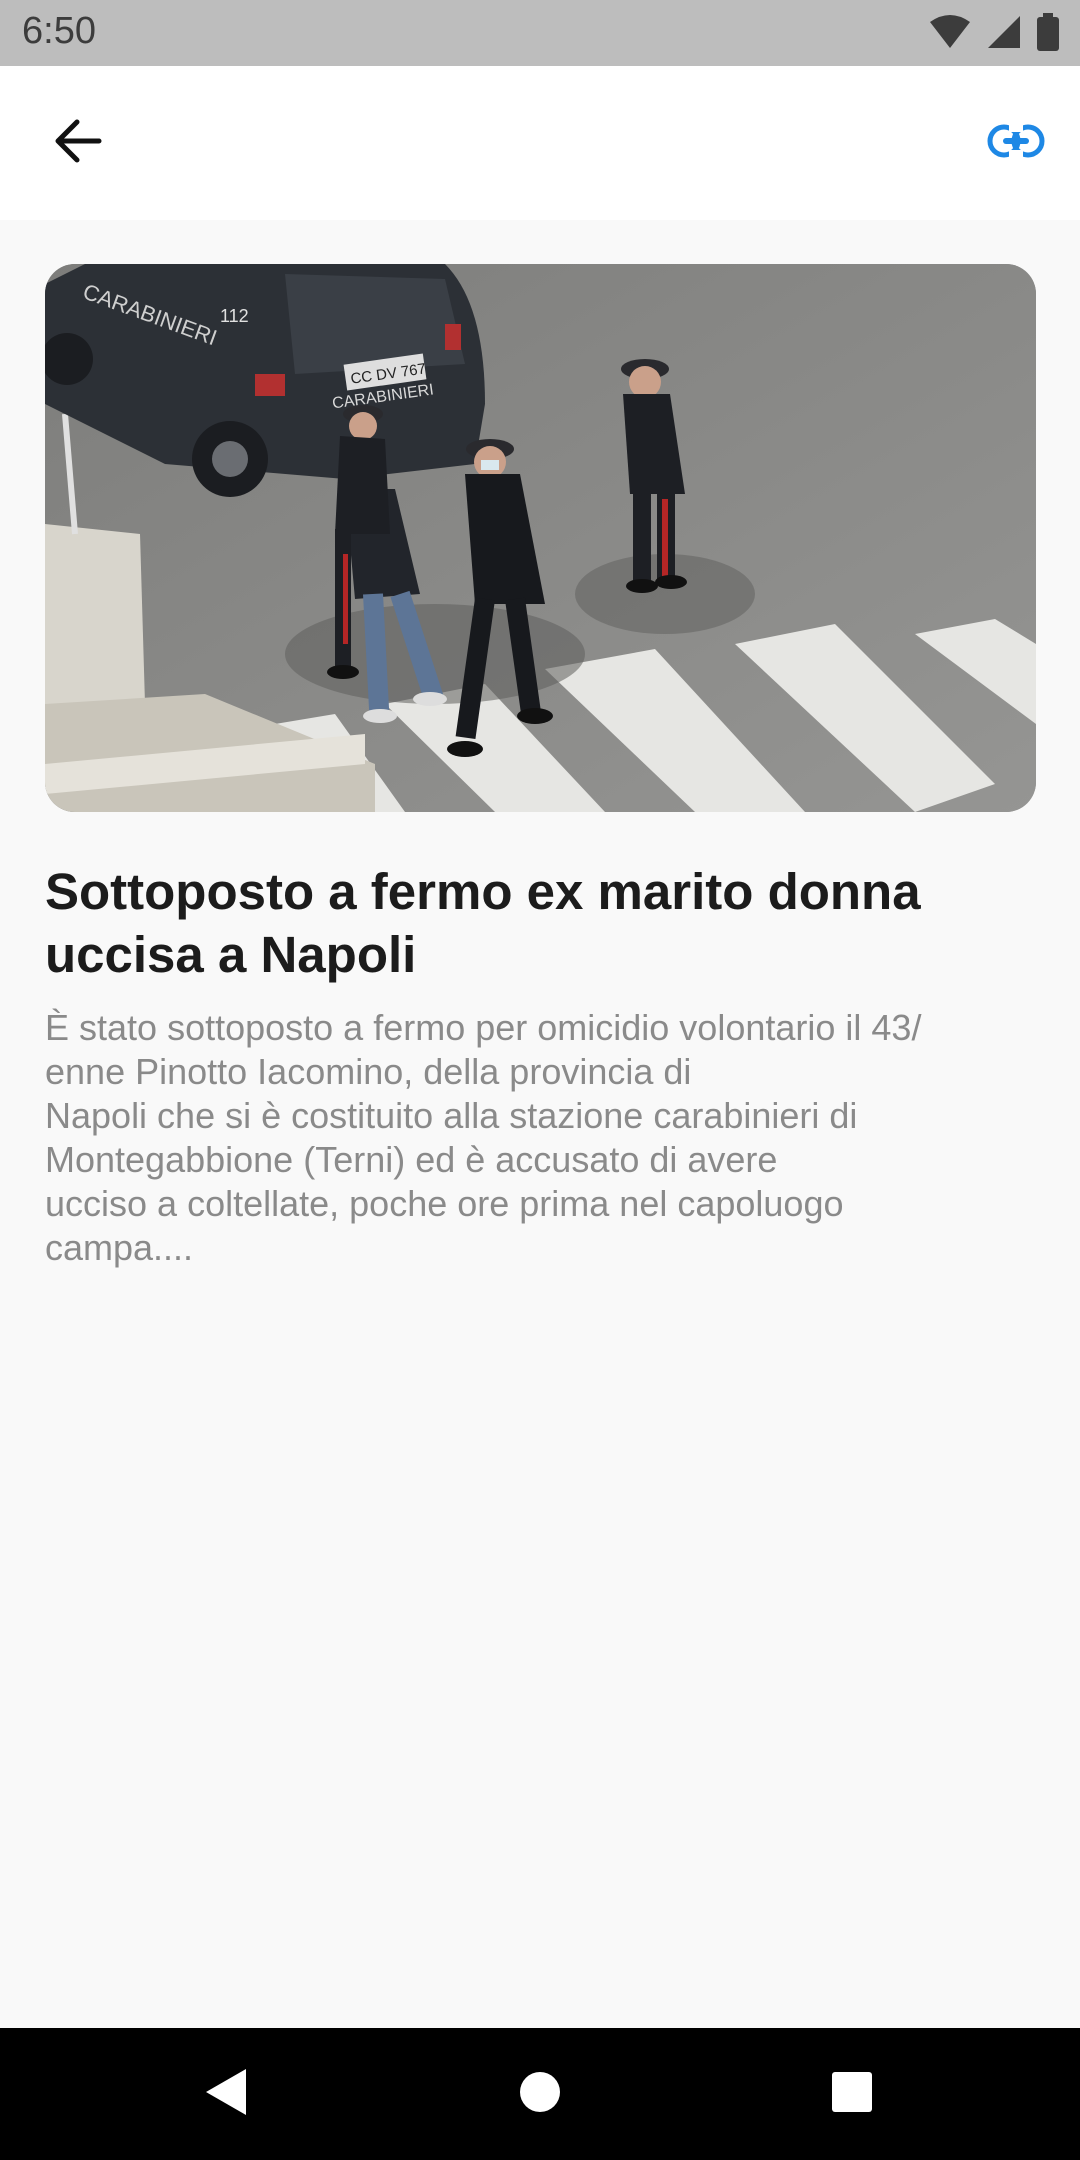  What do you see at coordinates (950, 34) in the screenshot?
I see `wifi-icon` at bounding box center [950, 34].